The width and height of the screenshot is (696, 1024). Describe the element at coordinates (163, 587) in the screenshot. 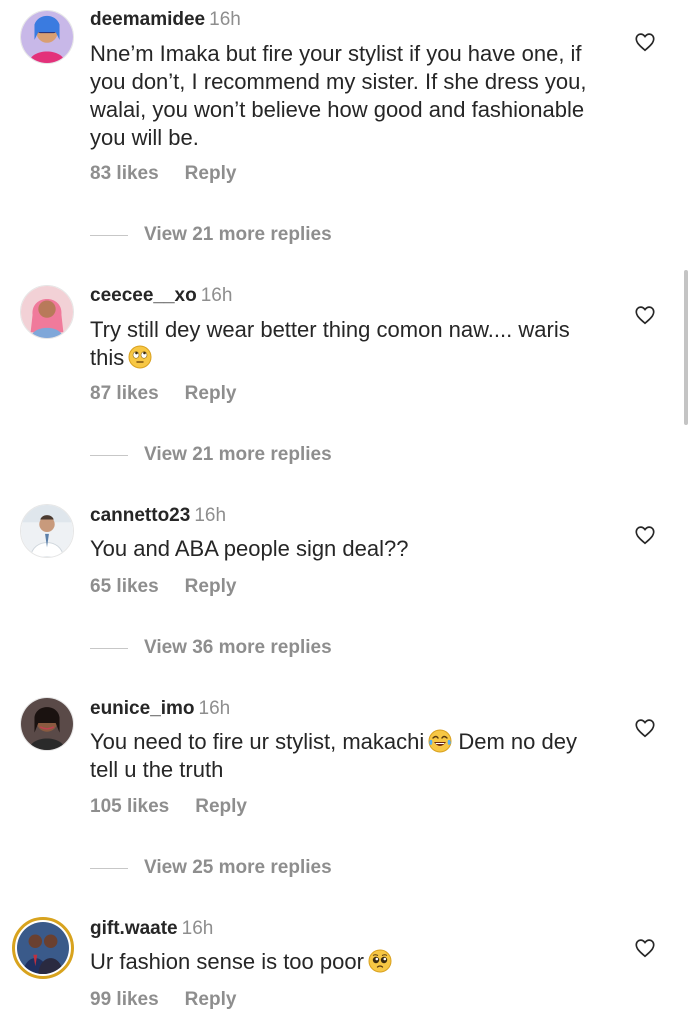

I see `comment-meta: 65 likes Reply` at that location.